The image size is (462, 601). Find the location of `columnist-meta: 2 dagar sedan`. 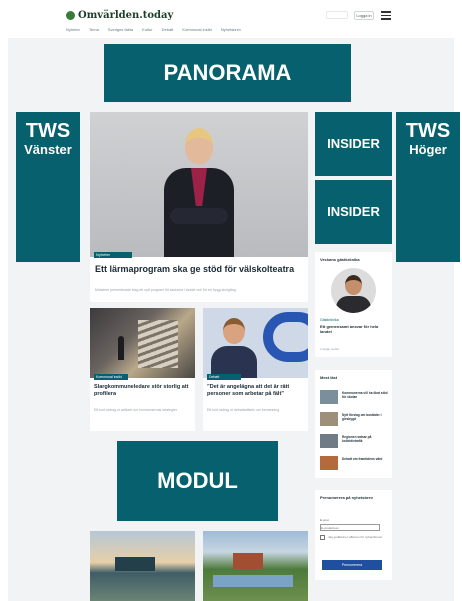

columnist-meta: 2 dagar sedan is located at coordinates (330, 349).